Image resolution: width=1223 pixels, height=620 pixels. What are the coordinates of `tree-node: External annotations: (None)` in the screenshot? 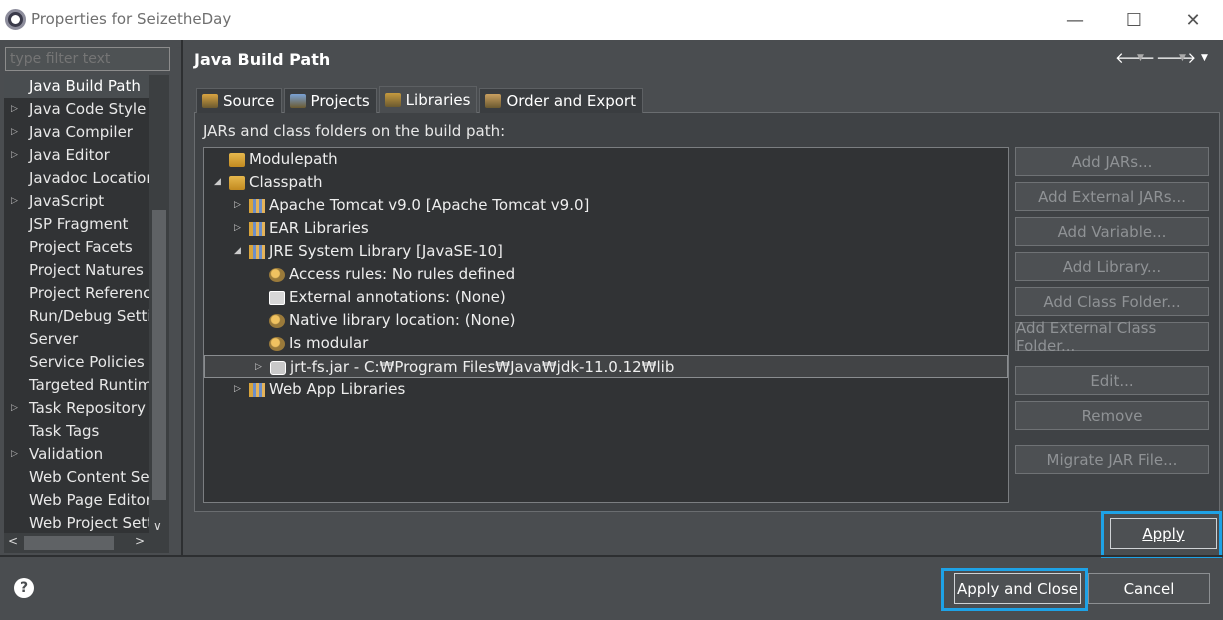 It's located at (606, 297).